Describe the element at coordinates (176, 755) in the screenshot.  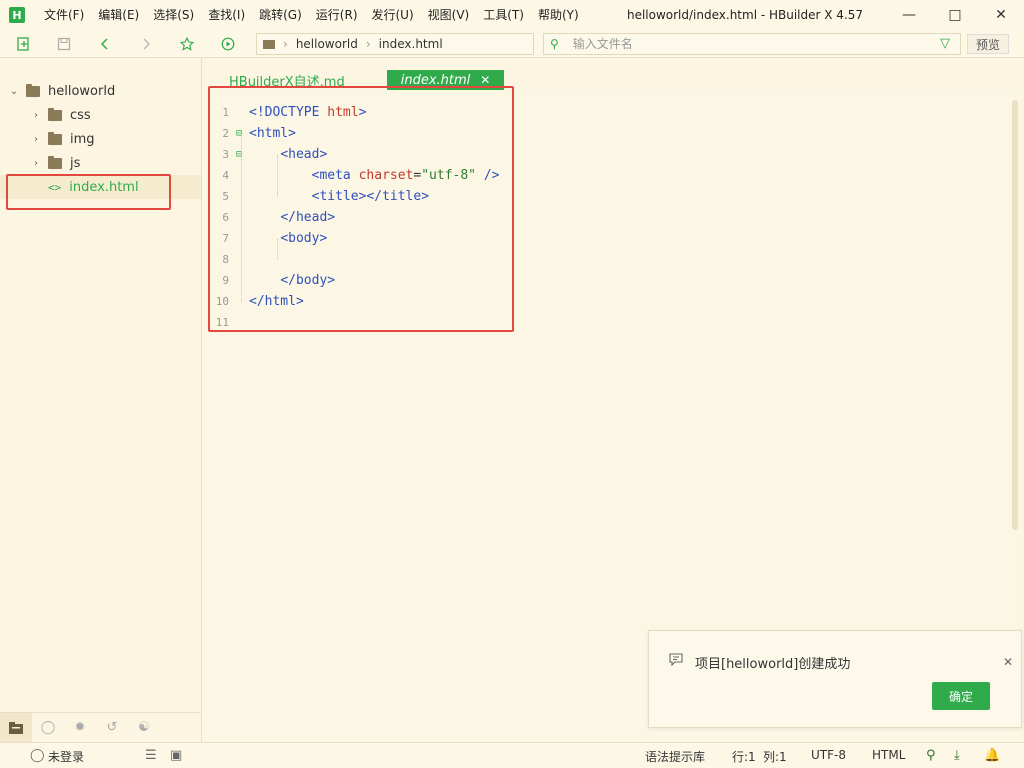
I see `terminal-icon: ▣` at that location.